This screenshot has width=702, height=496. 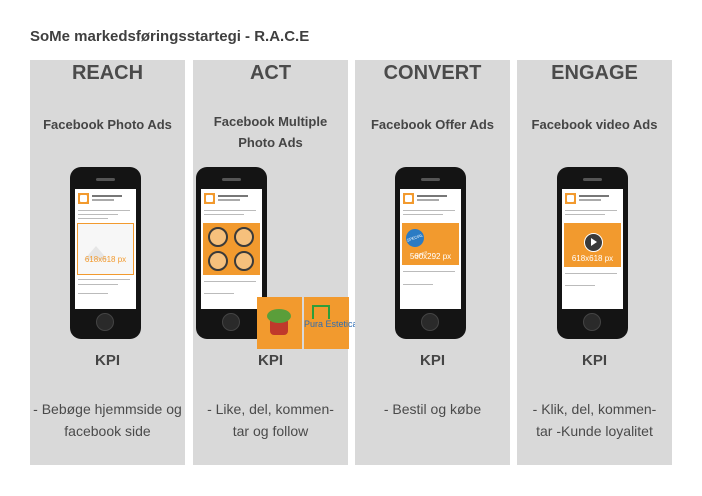 I want to click on house-logo-icon, so click(x=321, y=312).